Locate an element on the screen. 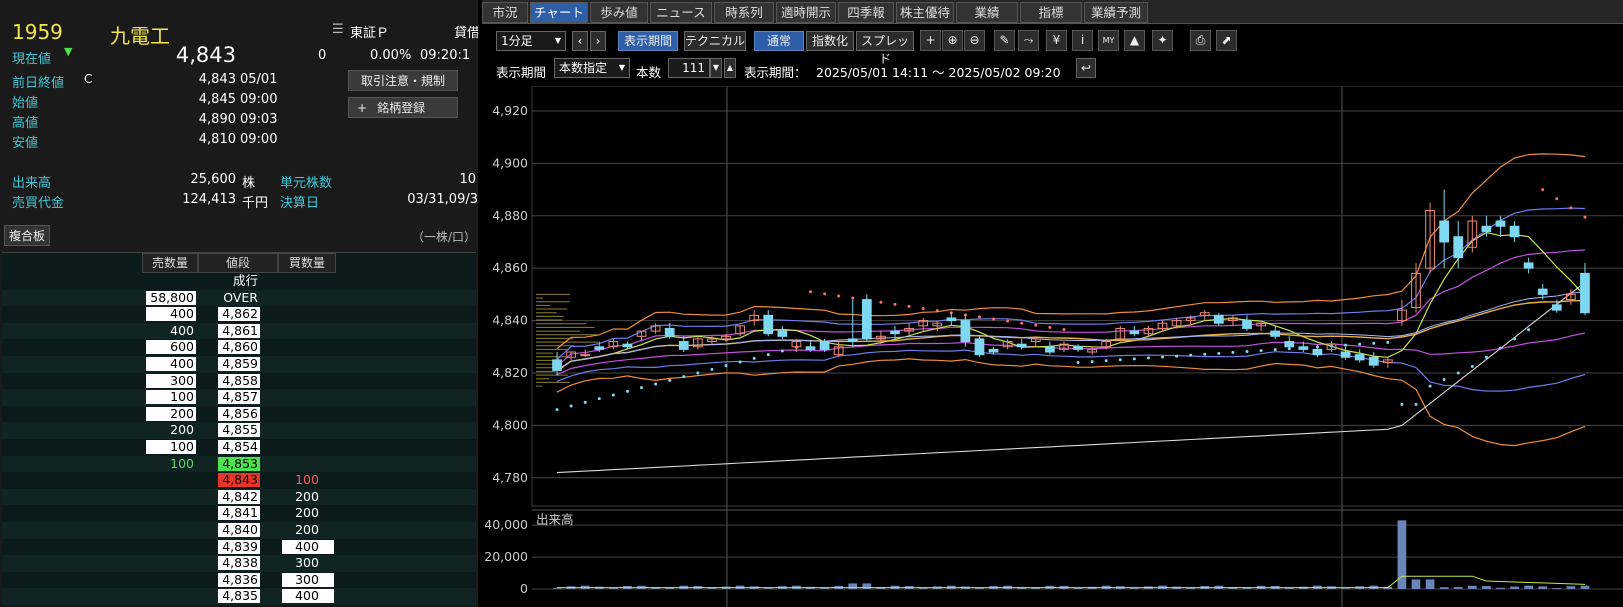  board-row: 100 4,853 is located at coordinates (239, 464).